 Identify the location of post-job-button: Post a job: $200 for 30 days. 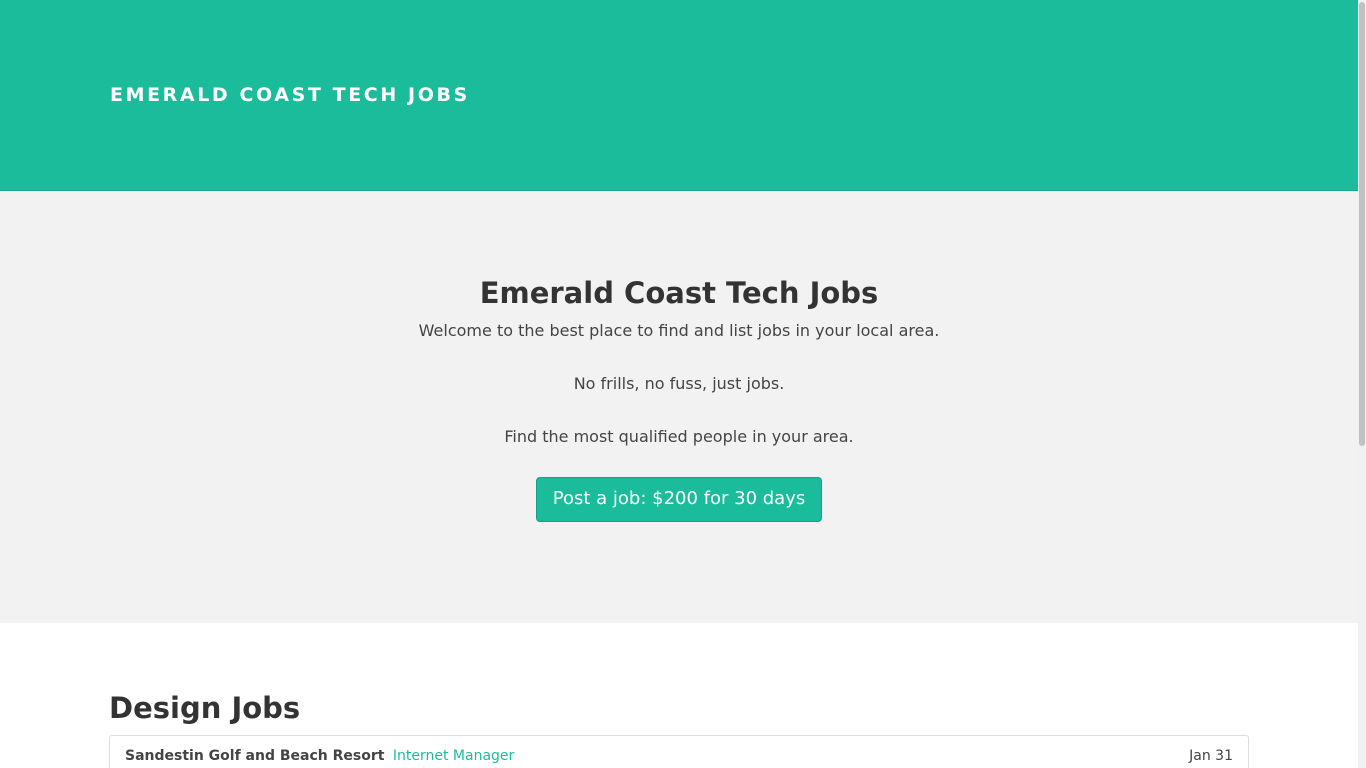
(679, 499).